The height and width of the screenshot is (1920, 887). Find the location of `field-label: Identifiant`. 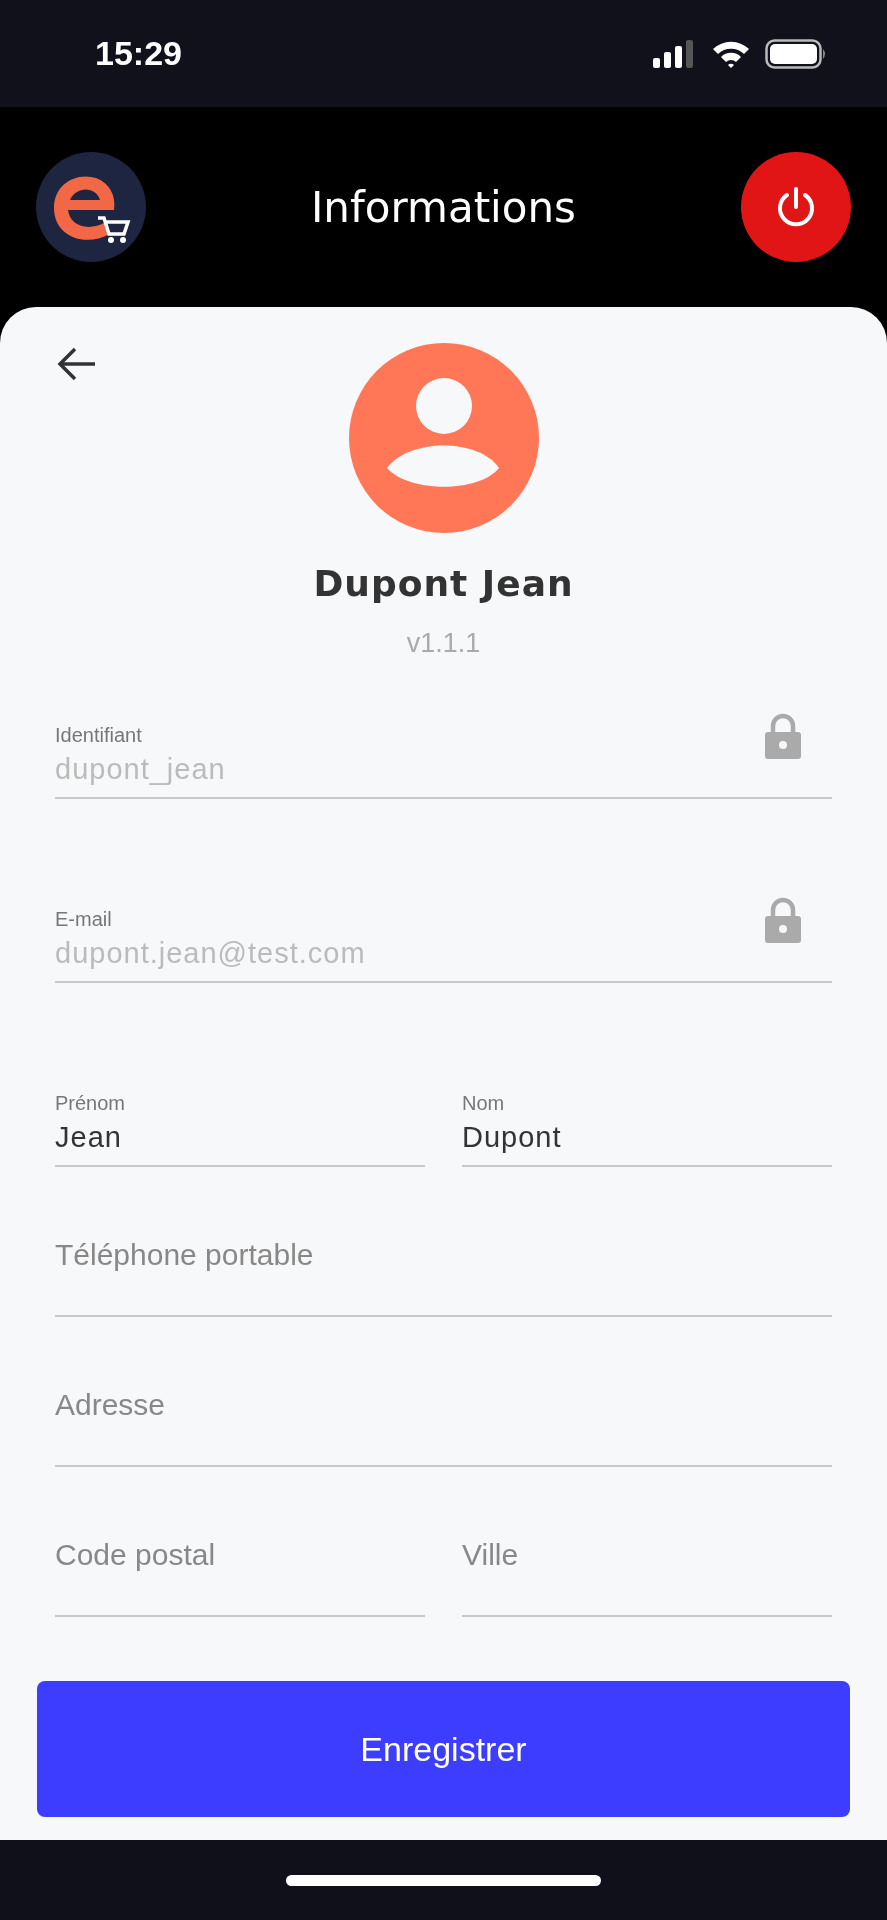

field-label: Identifiant is located at coordinates (99, 735).